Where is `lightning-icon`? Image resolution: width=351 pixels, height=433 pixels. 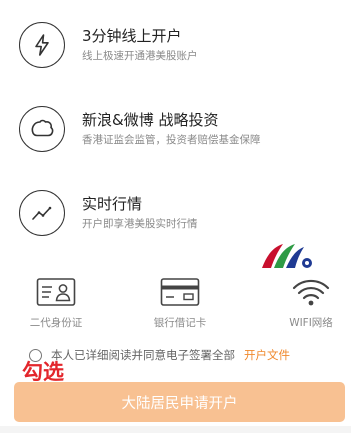
lightning-icon is located at coordinates (42, 45).